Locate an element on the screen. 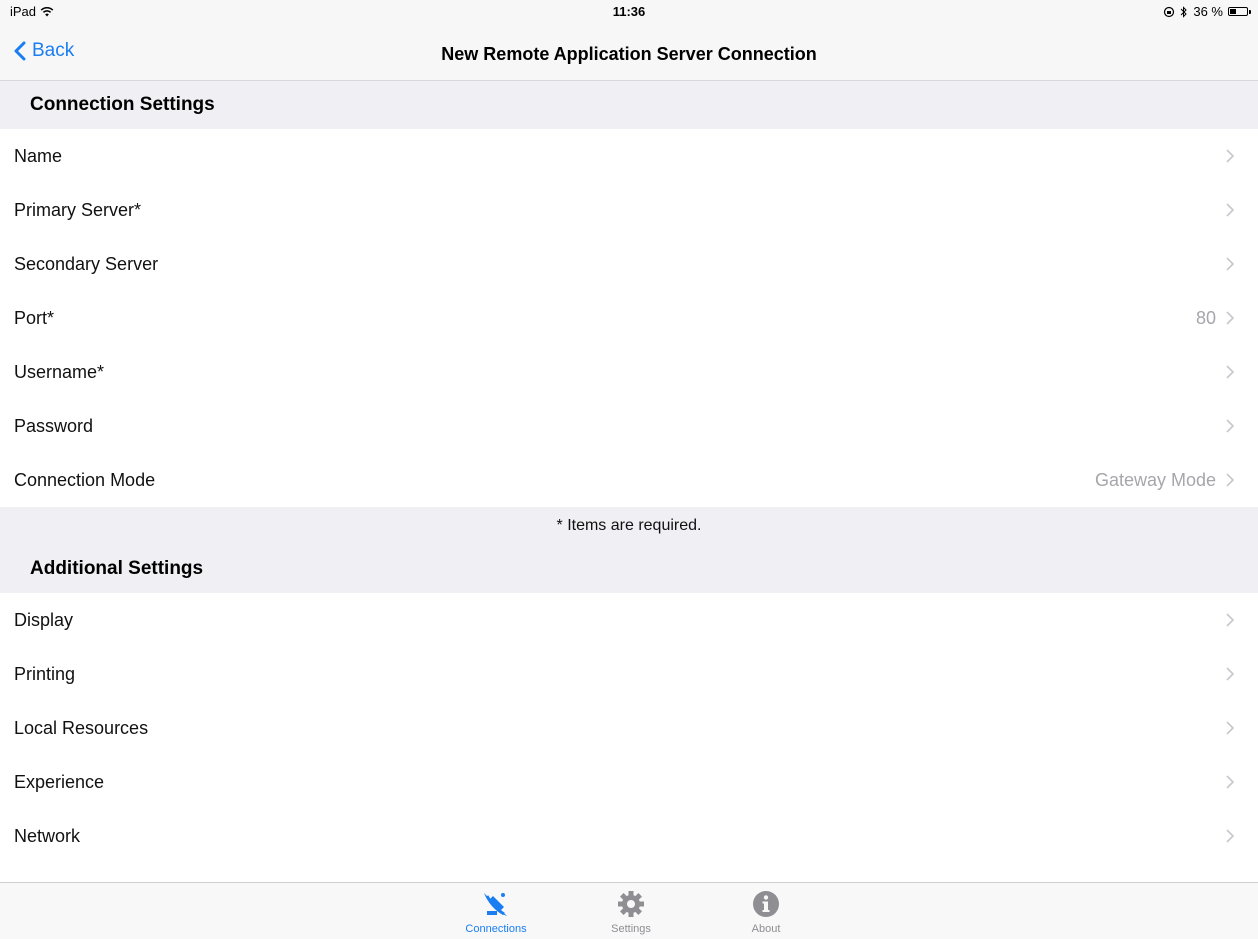  row-label: Local Resources is located at coordinates (81, 728).